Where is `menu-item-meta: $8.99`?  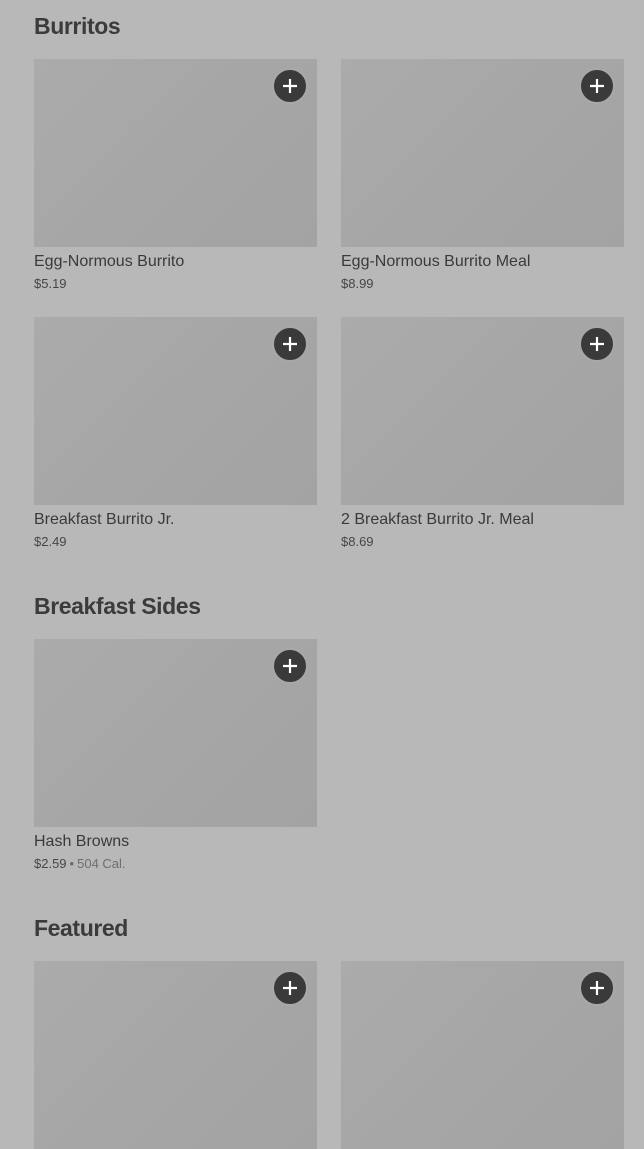
menu-item-meta: $8.99 is located at coordinates (482, 283).